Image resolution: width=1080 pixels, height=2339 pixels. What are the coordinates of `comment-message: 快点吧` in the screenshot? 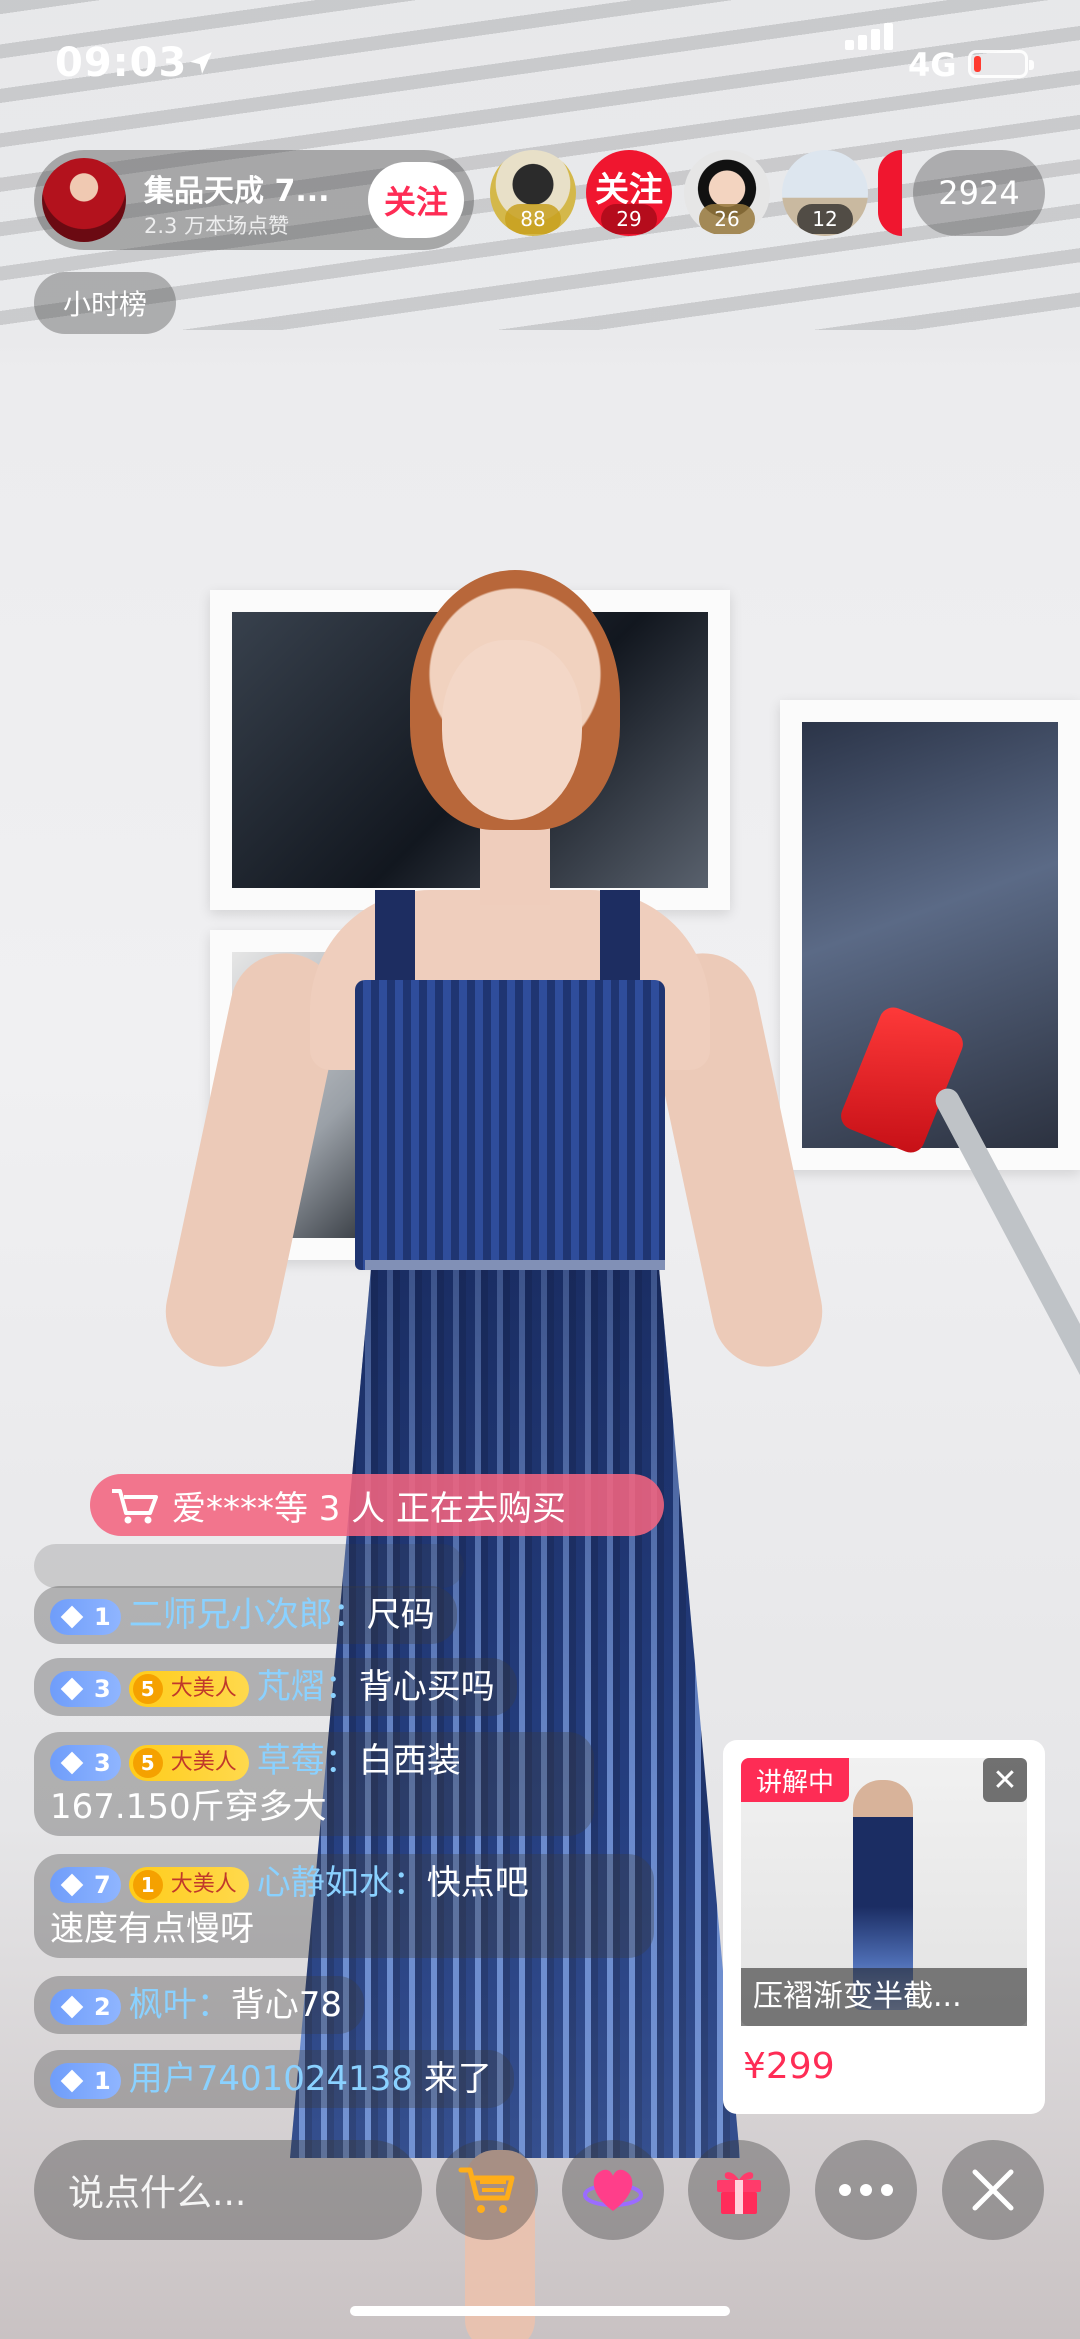 It's located at (477, 1883).